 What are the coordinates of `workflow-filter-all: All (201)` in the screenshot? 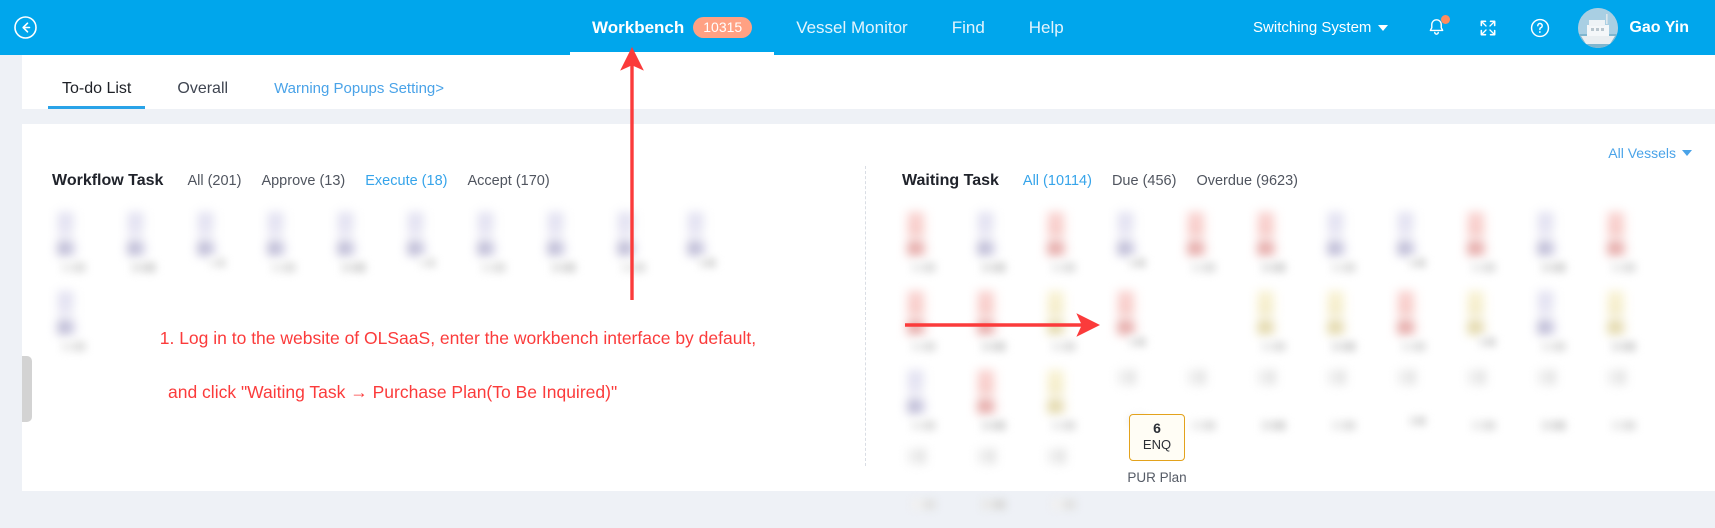 It's located at (214, 181).